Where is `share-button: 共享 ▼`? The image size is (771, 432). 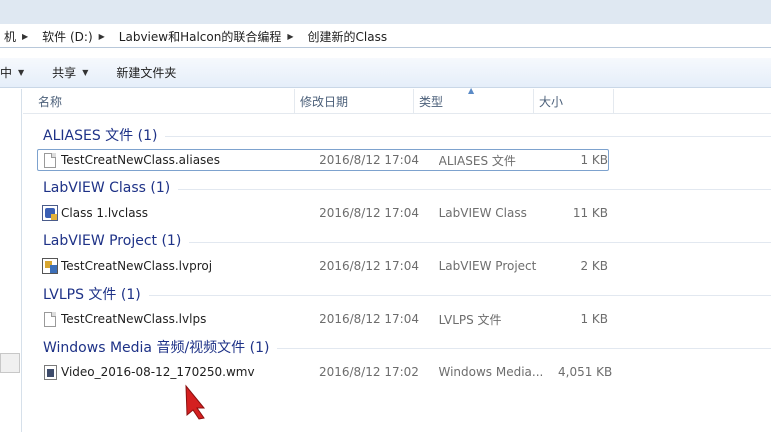 share-button: 共享 ▼ is located at coordinates (70, 73).